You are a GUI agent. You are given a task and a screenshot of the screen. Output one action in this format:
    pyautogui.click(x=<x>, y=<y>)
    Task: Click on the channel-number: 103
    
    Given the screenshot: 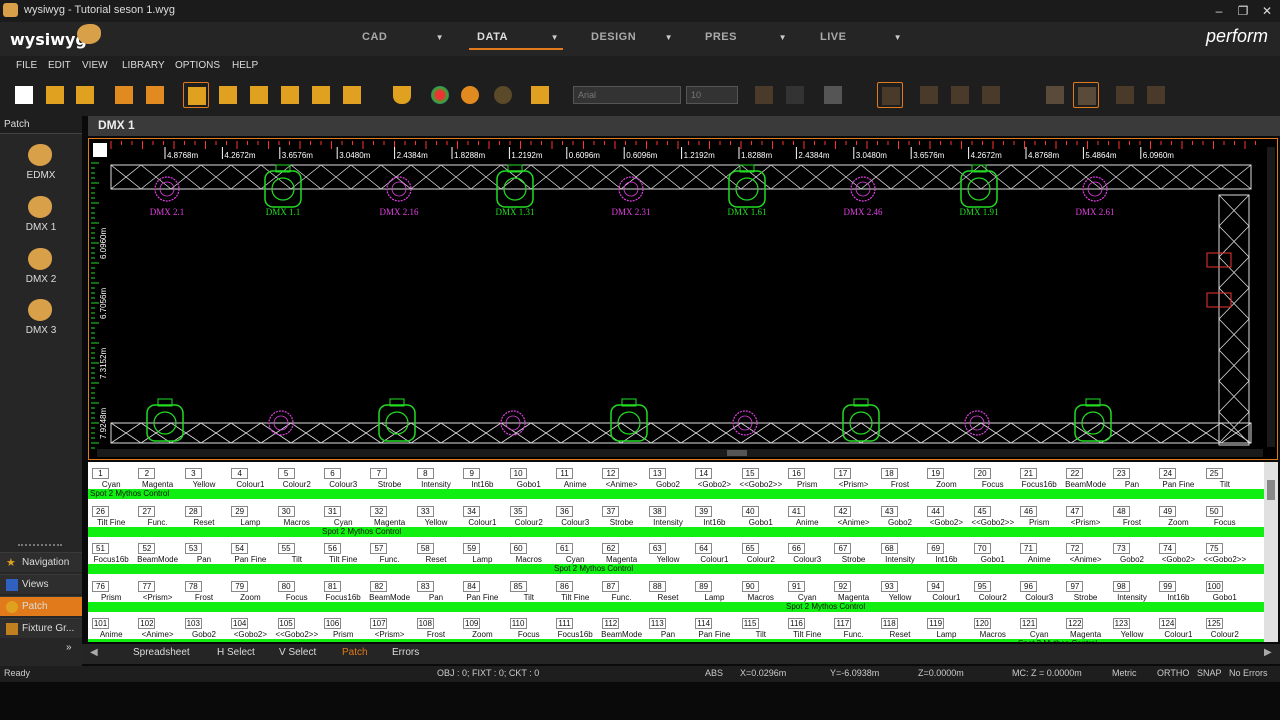 What is the action you would take?
    pyautogui.click(x=193, y=623)
    